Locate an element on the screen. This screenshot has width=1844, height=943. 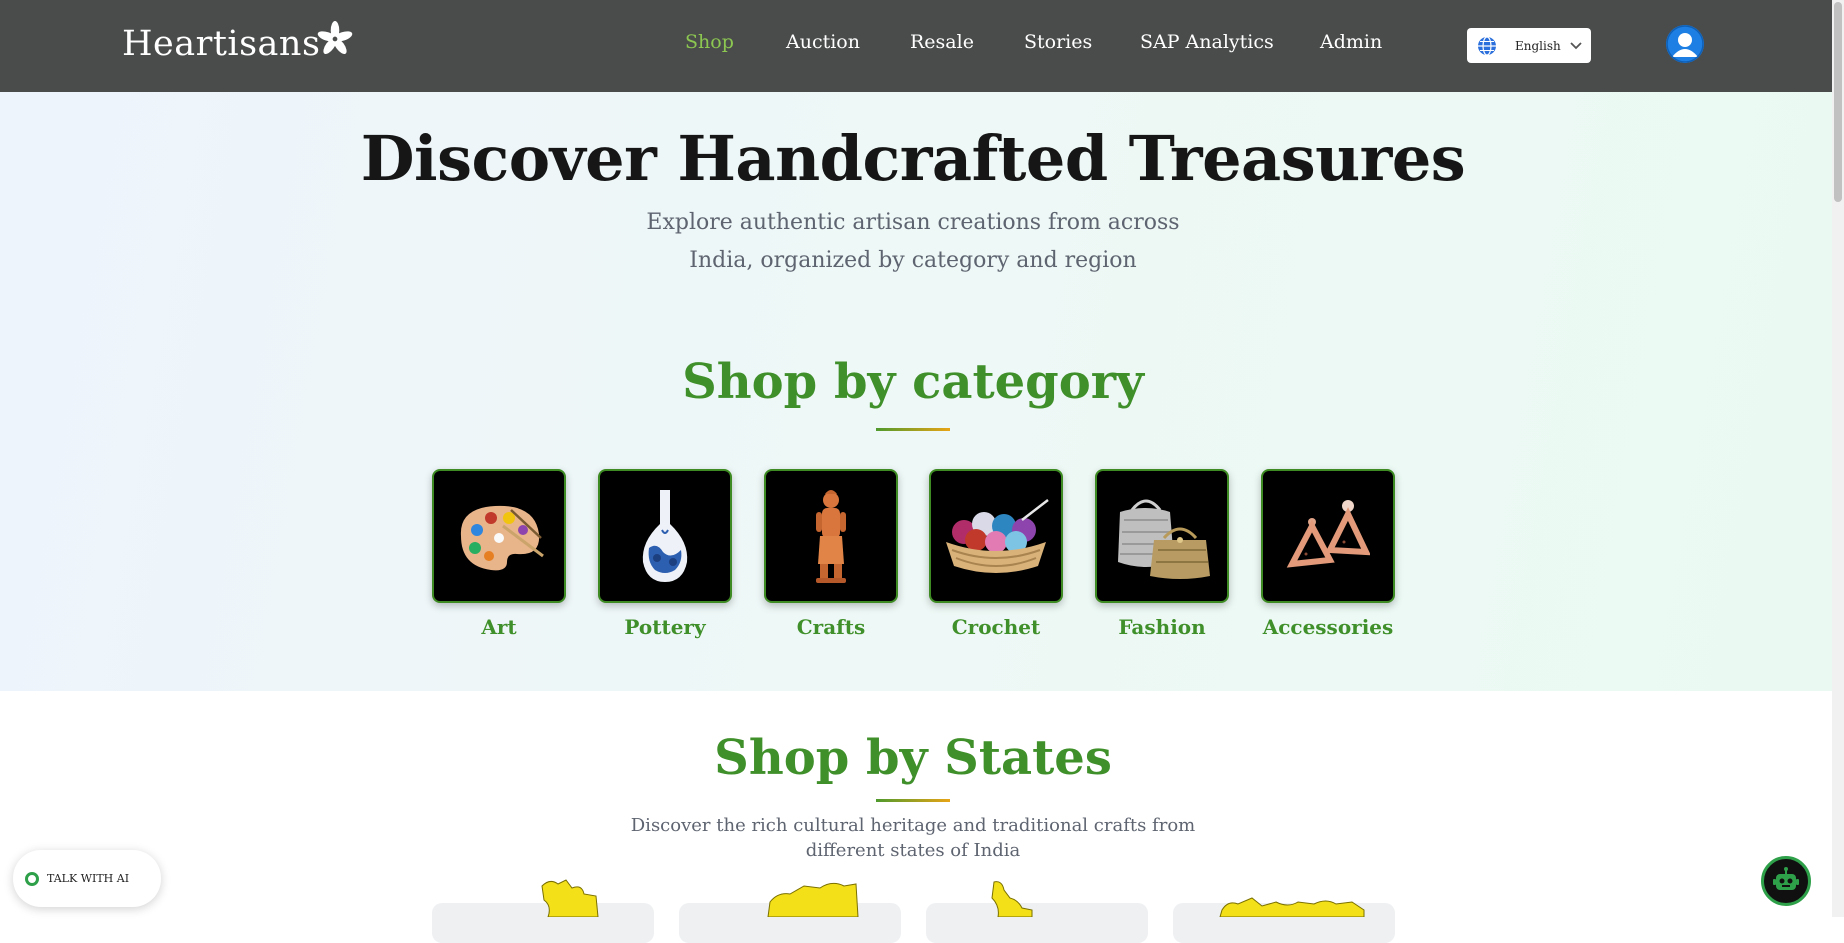
hero-subtitle-line-2: India, organized by category and region is located at coordinates (913, 260).